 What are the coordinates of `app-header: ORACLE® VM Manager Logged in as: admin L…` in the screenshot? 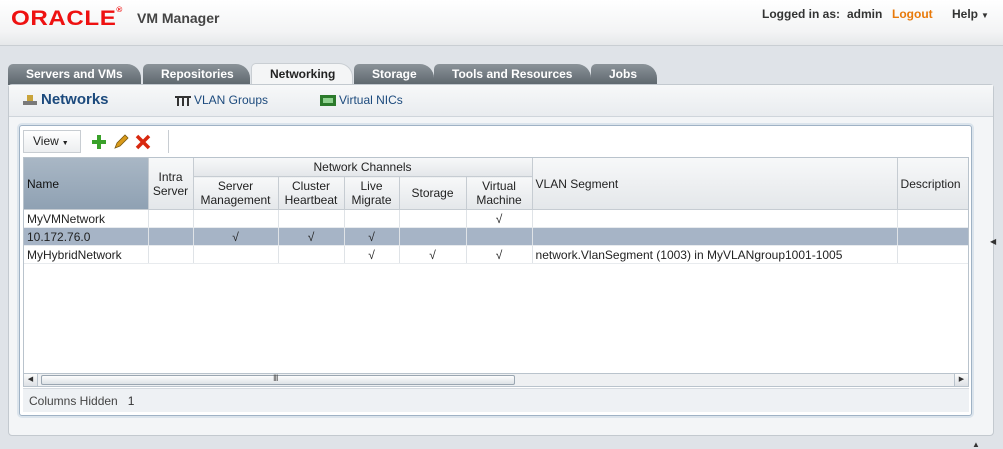 It's located at (501, 23).